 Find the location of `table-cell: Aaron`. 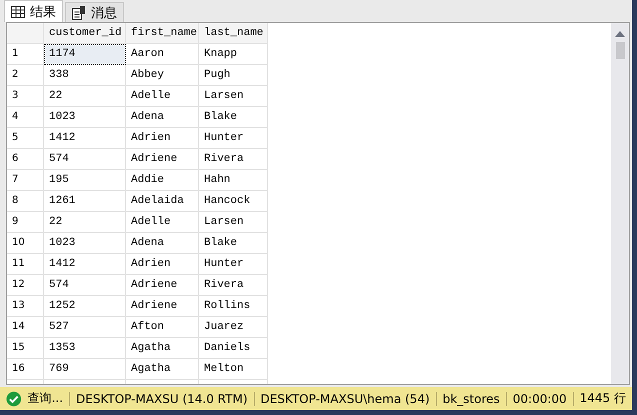

table-cell: Aaron is located at coordinates (162, 54).